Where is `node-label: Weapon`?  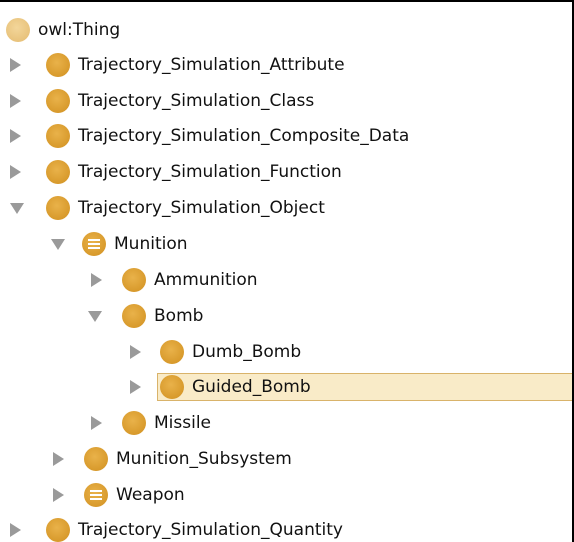
node-label: Weapon is located at coordinates (150, 495).